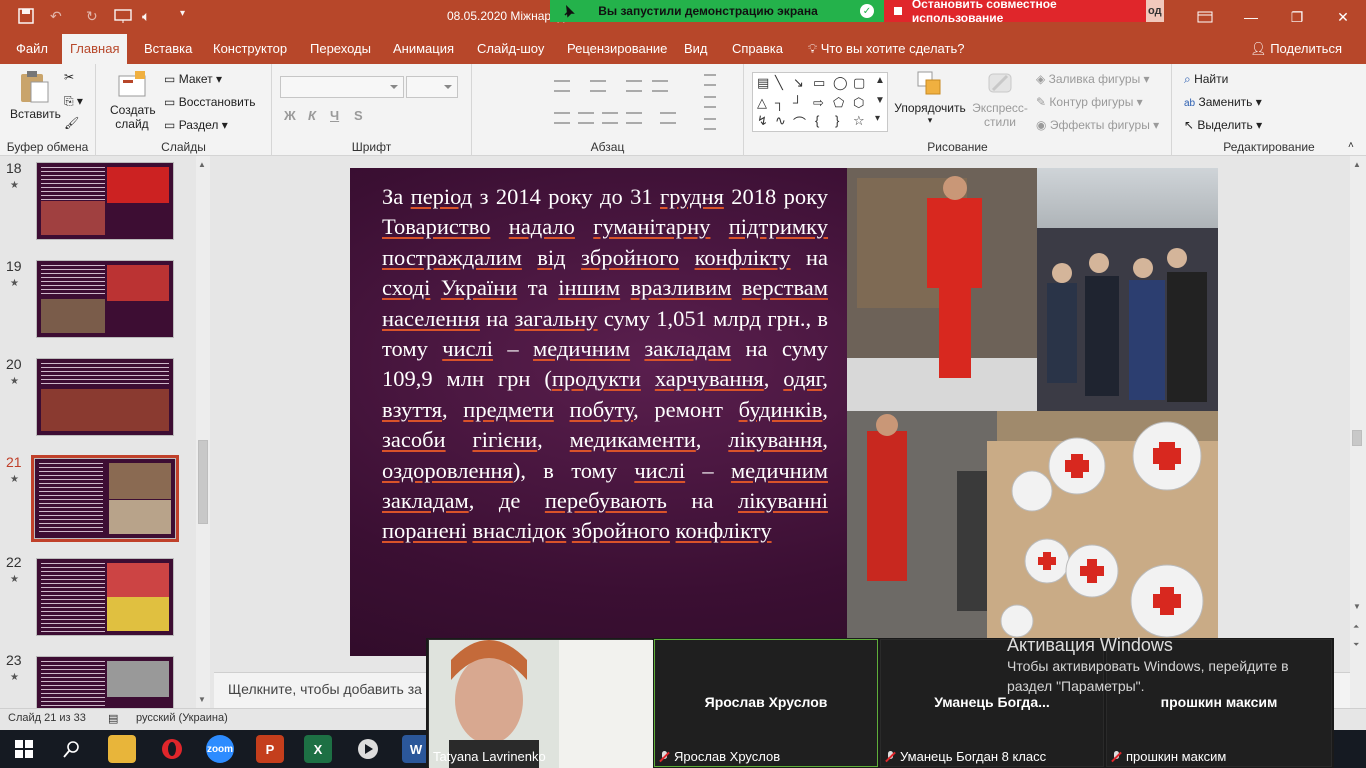 This screenshot has width=1366, height=768. Describe the element at coordinates (1205, 17) in the screenshot. I see `ribbon-display-icon` at that location.